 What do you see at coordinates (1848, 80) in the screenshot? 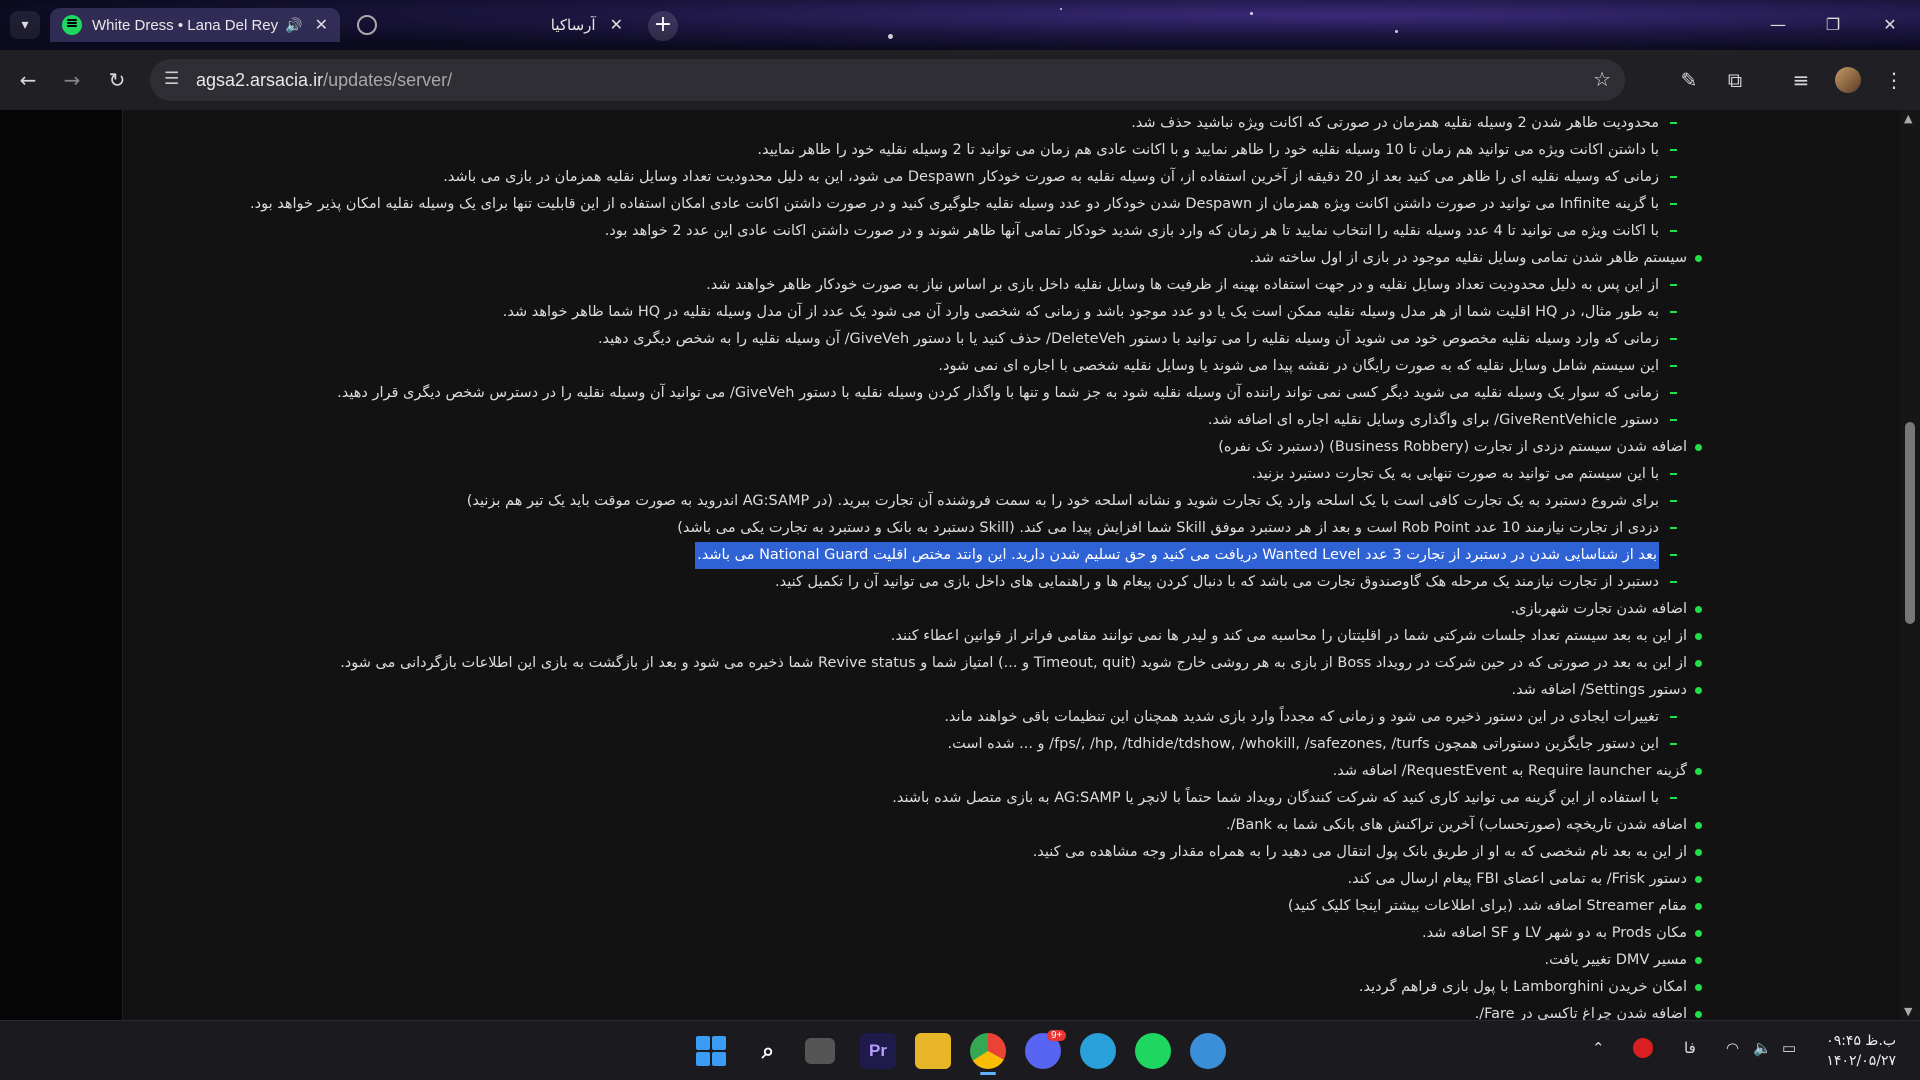
I see `profile-avatar` at bounding box center [1848, 80].